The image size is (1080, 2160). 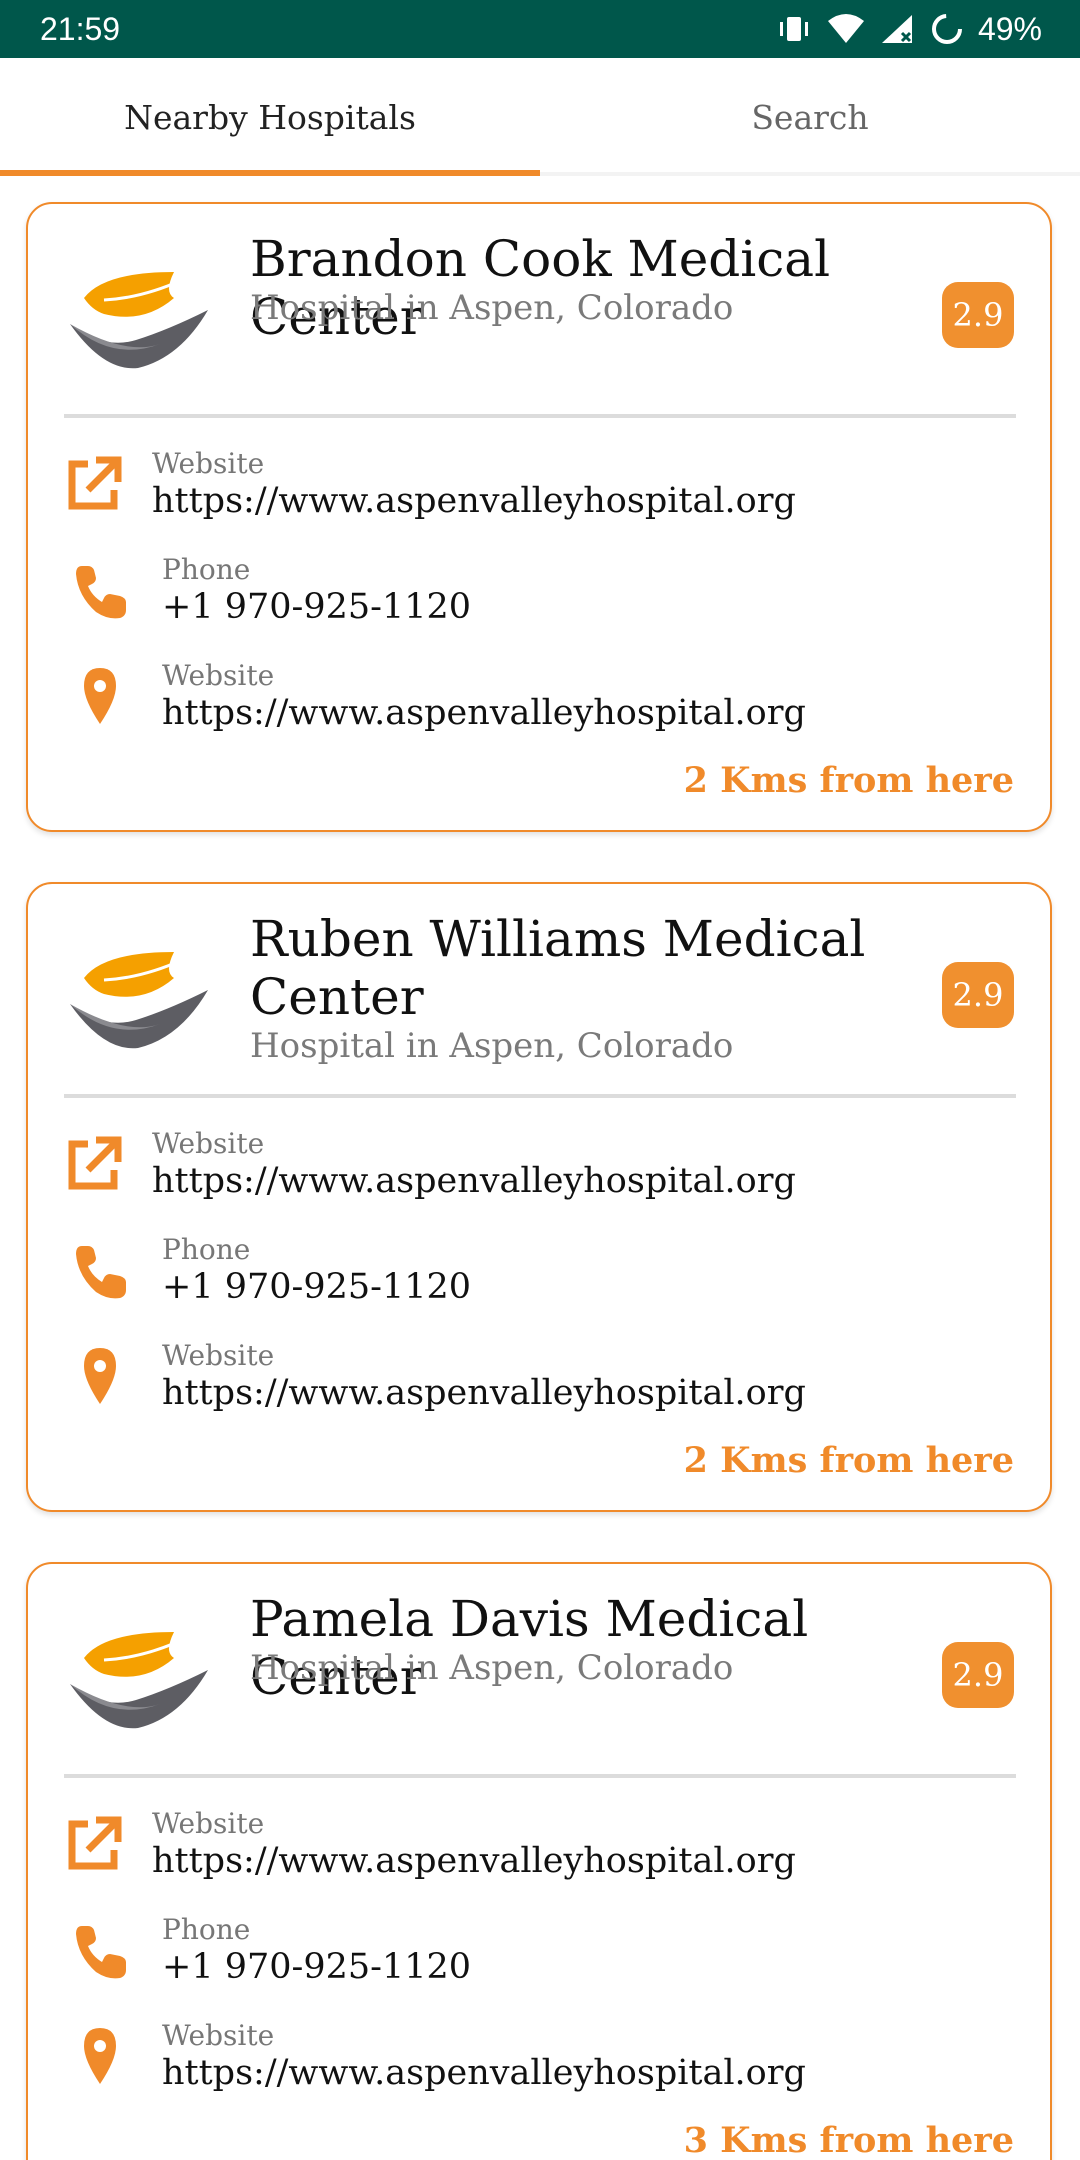 What do you see at coordinates (810, 117) in the screenshot?
I see `tab-search: Search` at bounding box center [810, 117].